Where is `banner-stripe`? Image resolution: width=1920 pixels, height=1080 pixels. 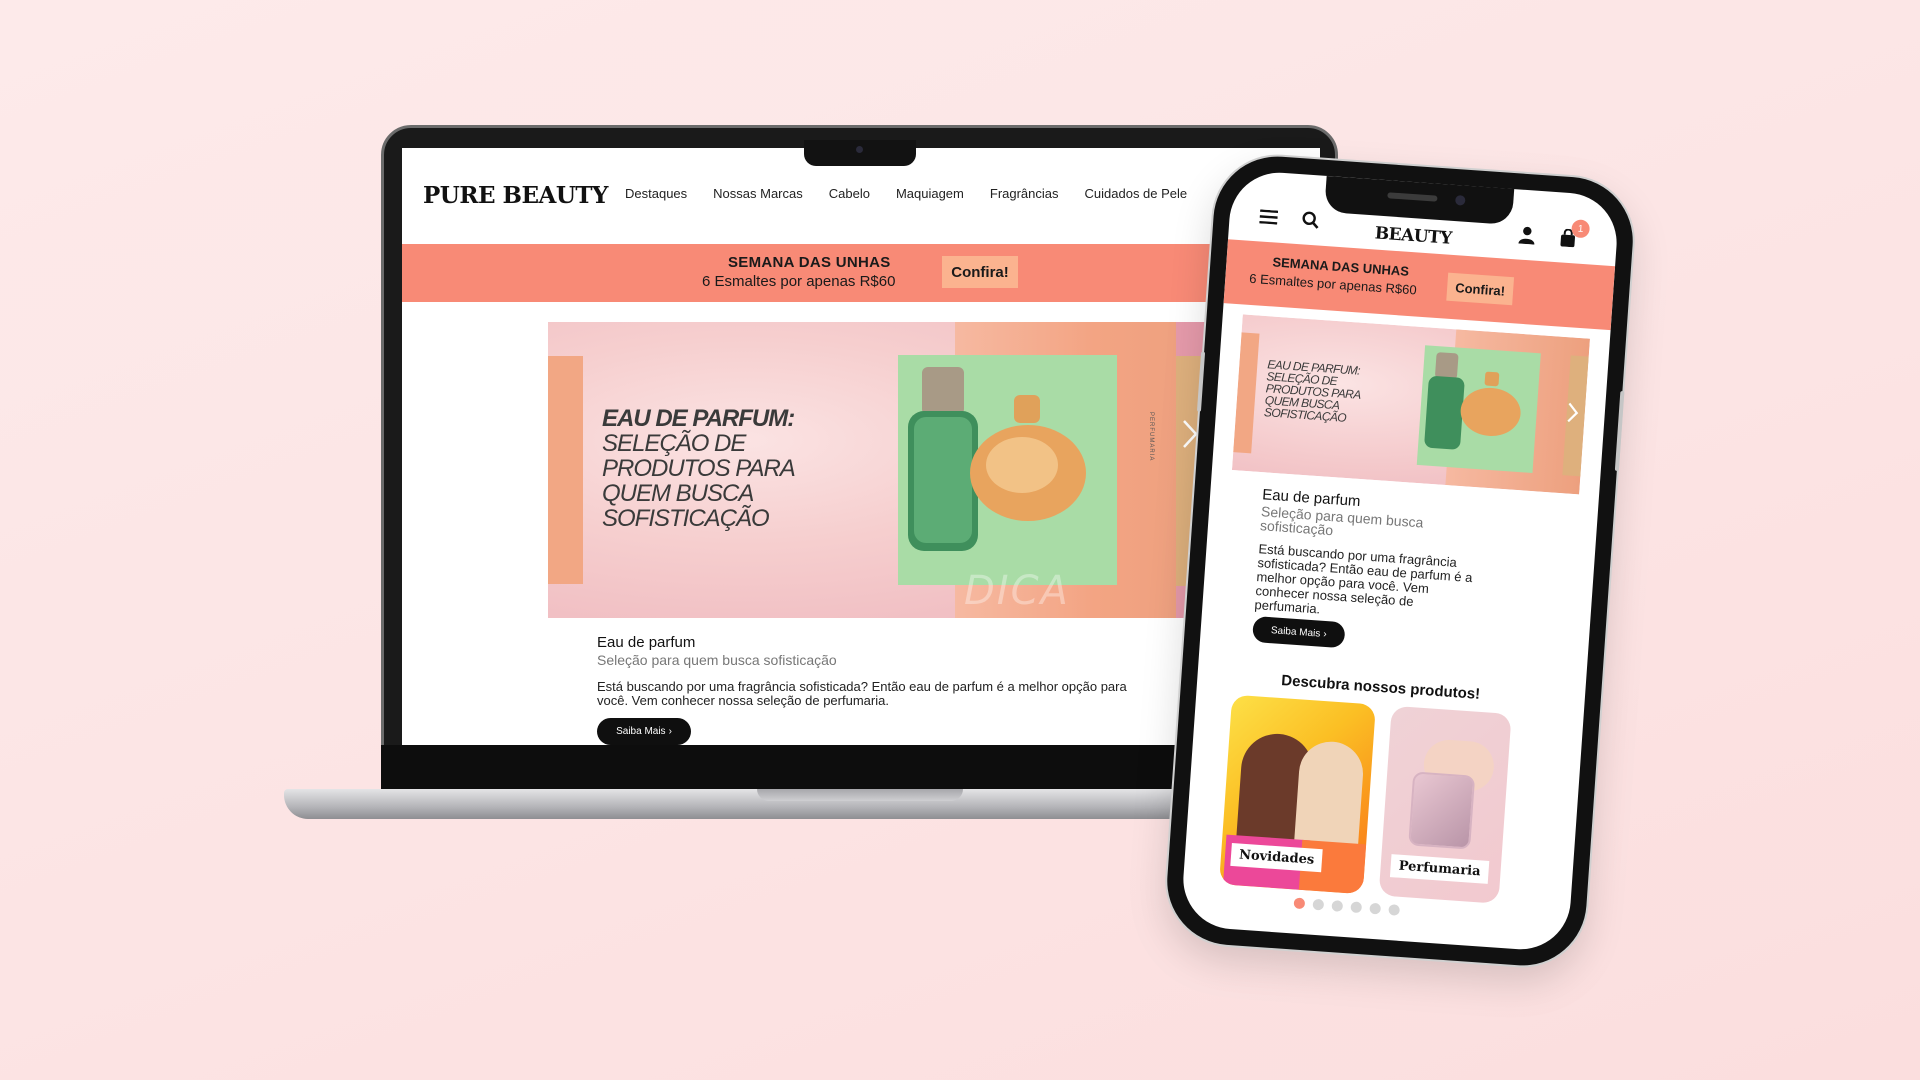
banner-stripe is located at coordinates (565, 470).